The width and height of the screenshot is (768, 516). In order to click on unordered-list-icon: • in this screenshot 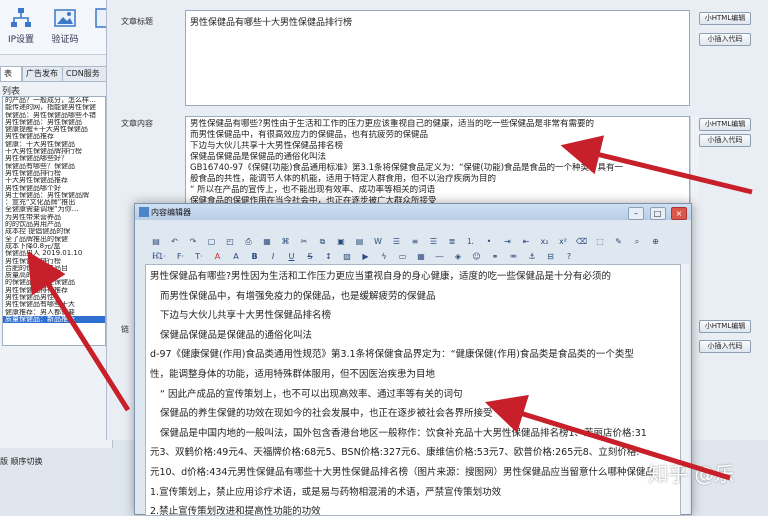, I will do `click(489, 241)`.